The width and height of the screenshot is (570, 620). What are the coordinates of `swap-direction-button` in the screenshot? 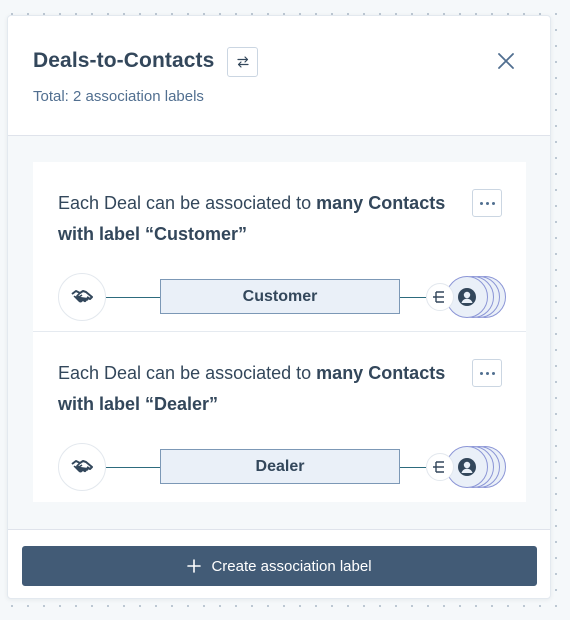 It's located at (242, 62).